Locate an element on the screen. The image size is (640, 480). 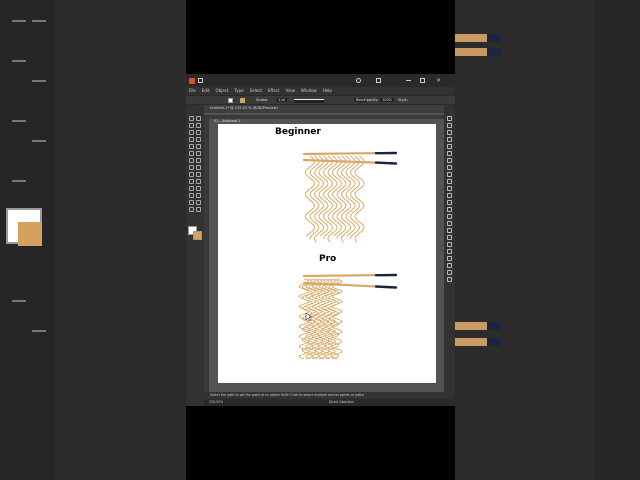
width-icon is located at coordinates (191, 167).